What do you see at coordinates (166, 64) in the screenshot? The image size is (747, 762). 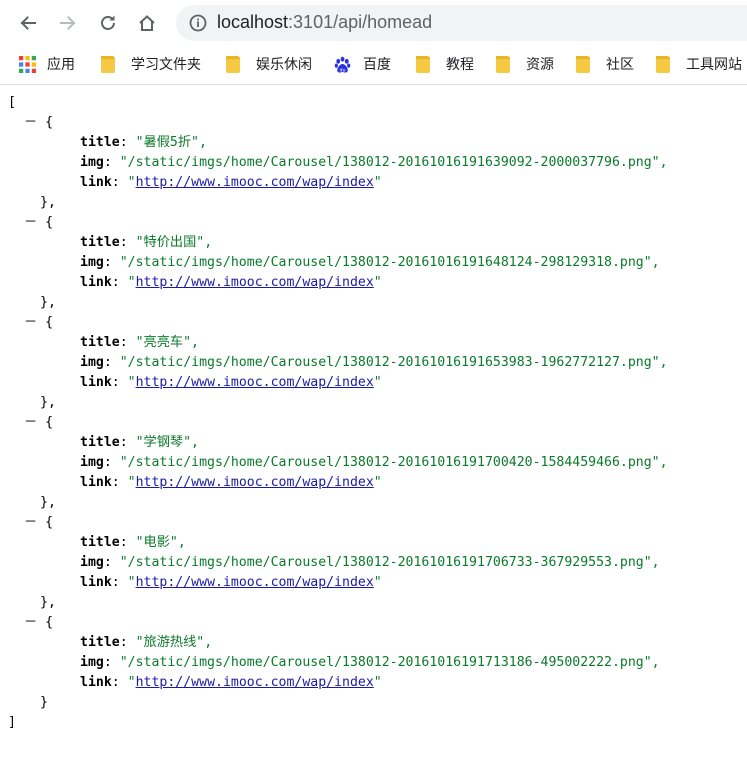 I see `bookmark-label: 学习文件夹` at bounding box center [166, 64].